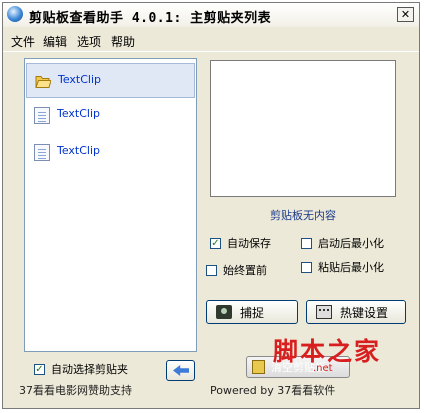  What do you see at coordinates (351, 243) in the screenshot?
I see `checkbox-label: 启动后最小化` at bounding box center [351, 243].